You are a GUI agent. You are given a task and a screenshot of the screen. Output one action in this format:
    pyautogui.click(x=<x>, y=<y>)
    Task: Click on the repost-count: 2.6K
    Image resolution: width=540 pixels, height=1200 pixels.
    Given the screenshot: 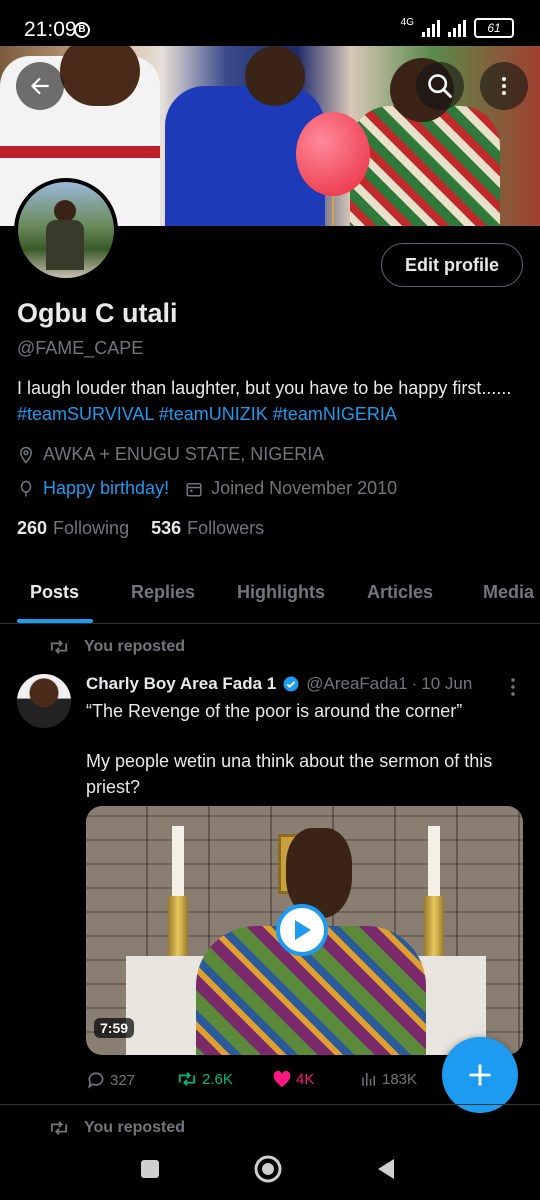 What is the action you would take?
    pyautogui.click(x=217, y=1079)
    